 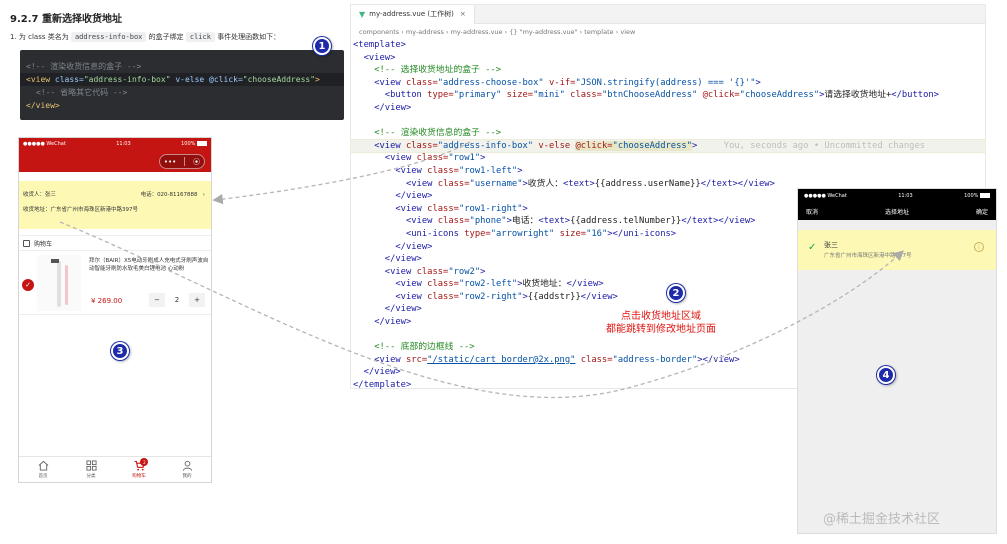 What do you see at coordinates (203, 195) in the screenshot?
I see `chevron-right-icon: ›` at bounding box center [203, 195].